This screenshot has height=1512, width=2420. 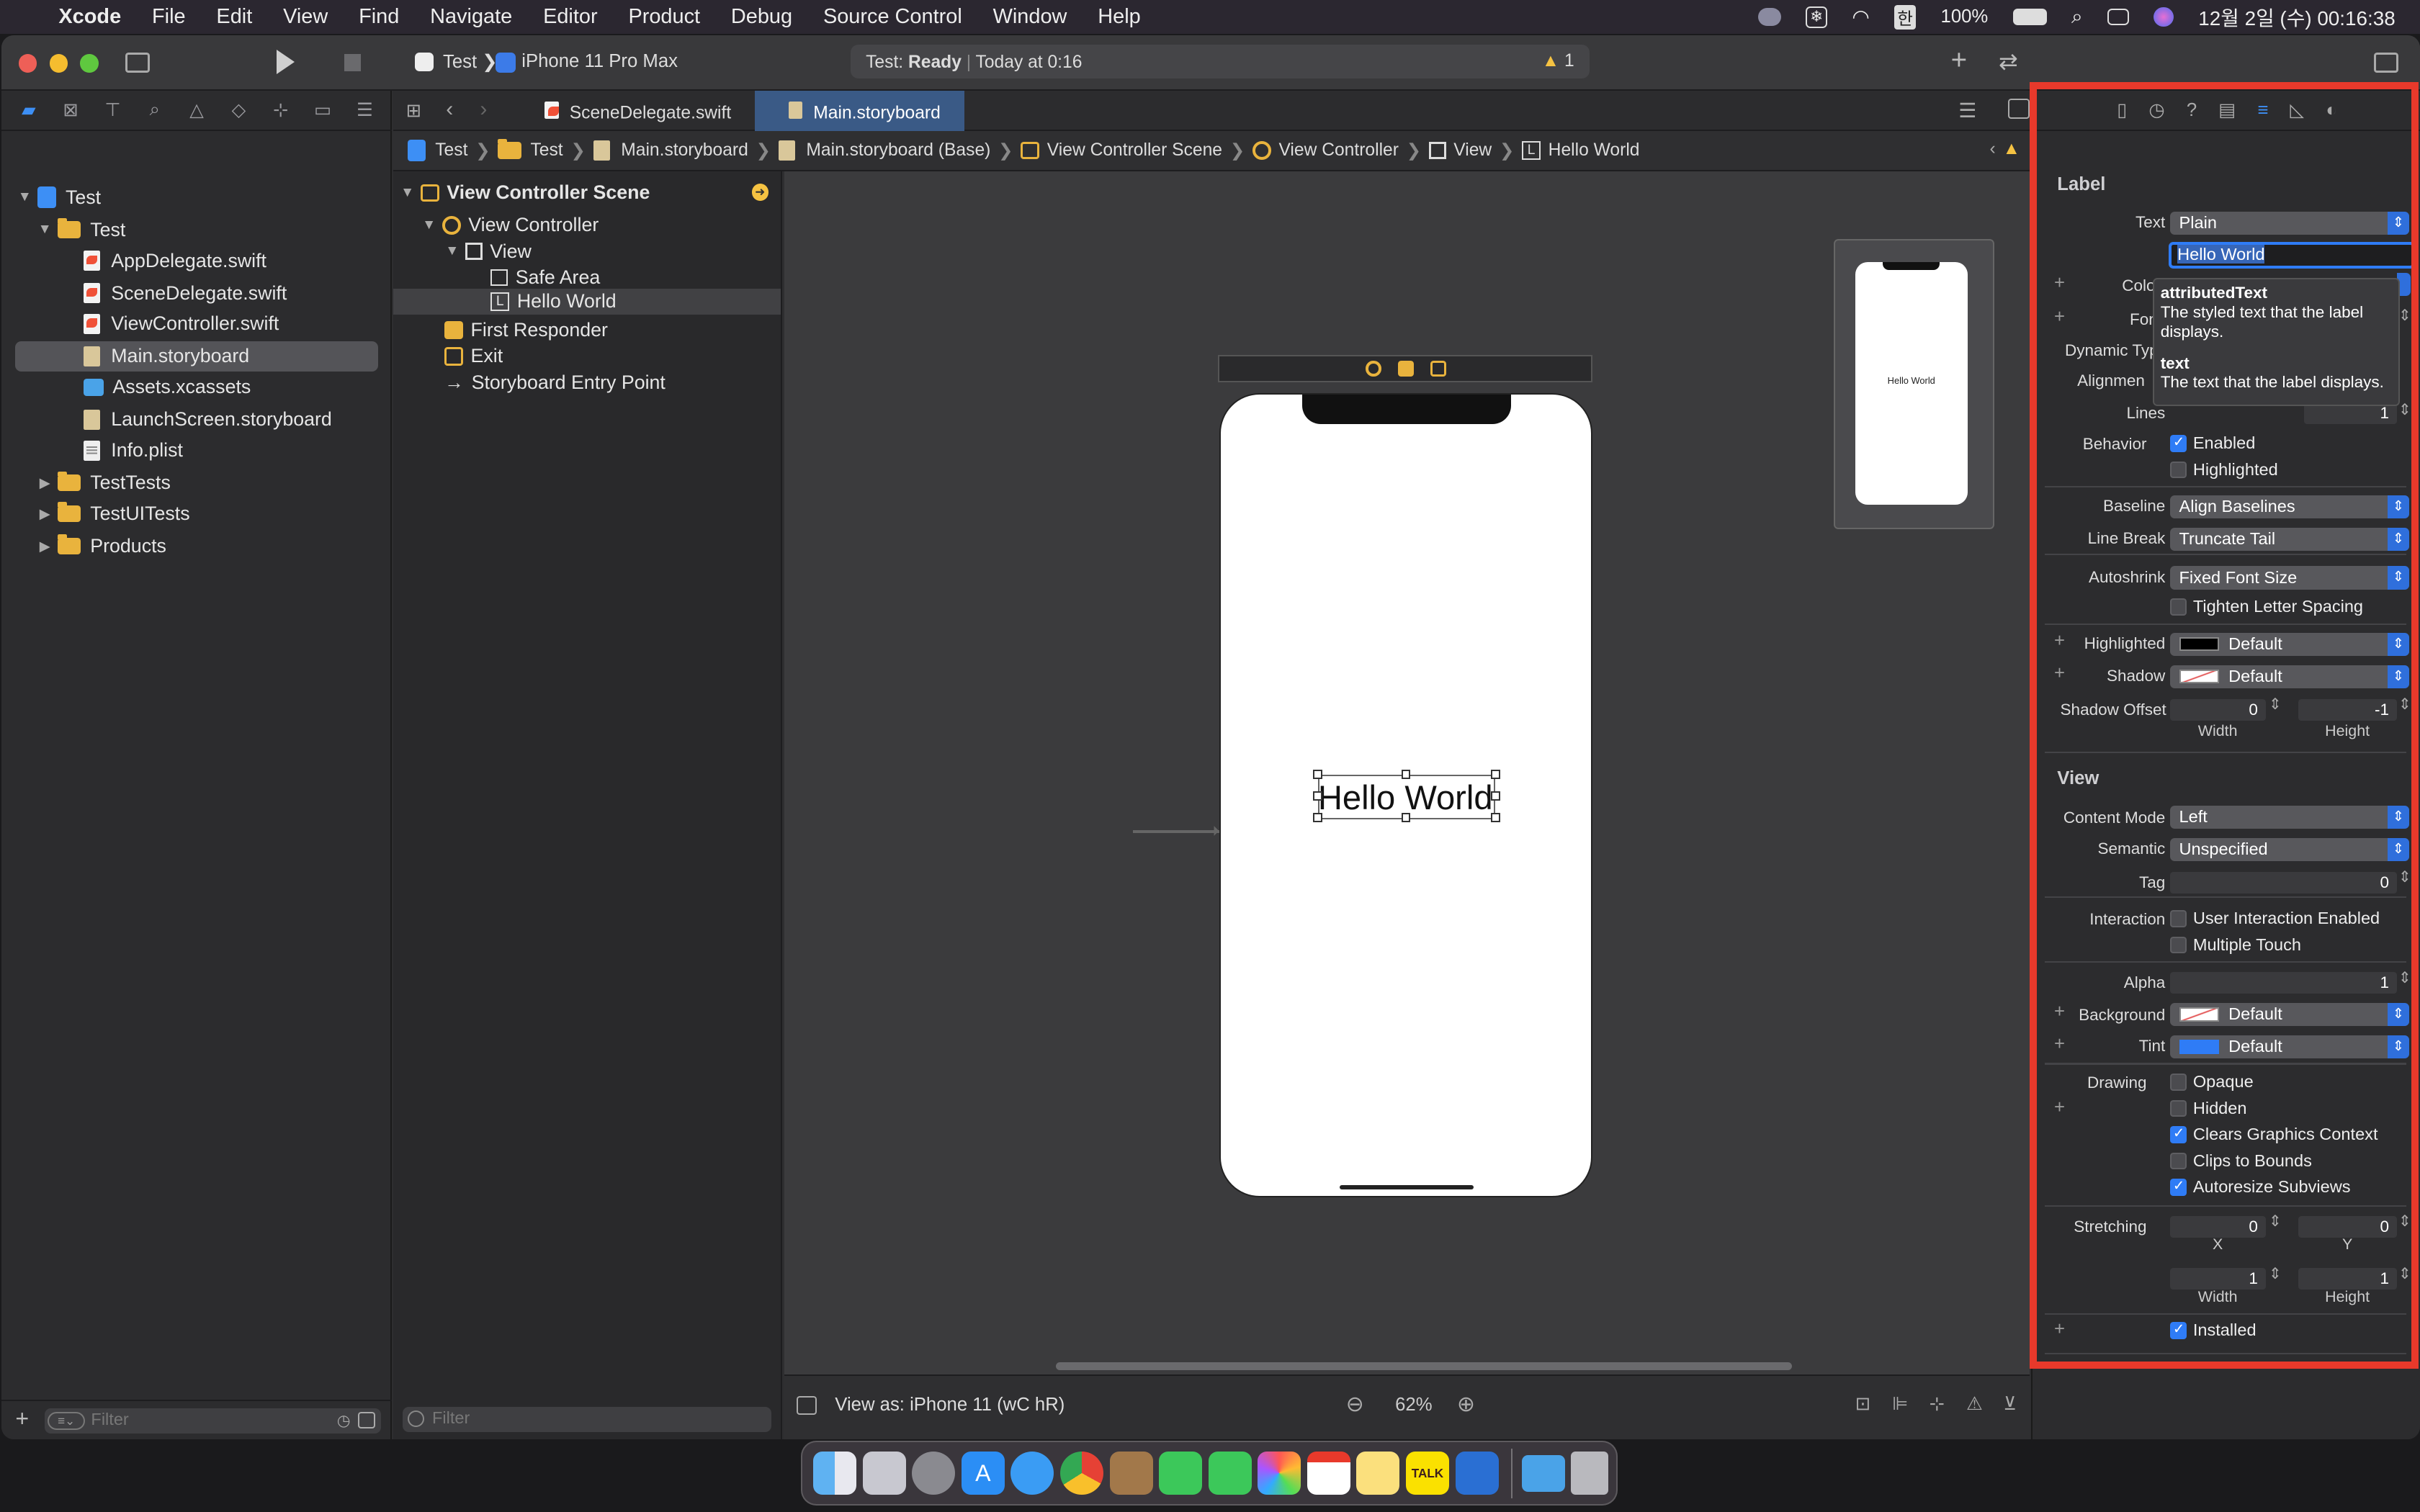 I want to click on report-icon: ☰, so click(x=364, y=110).